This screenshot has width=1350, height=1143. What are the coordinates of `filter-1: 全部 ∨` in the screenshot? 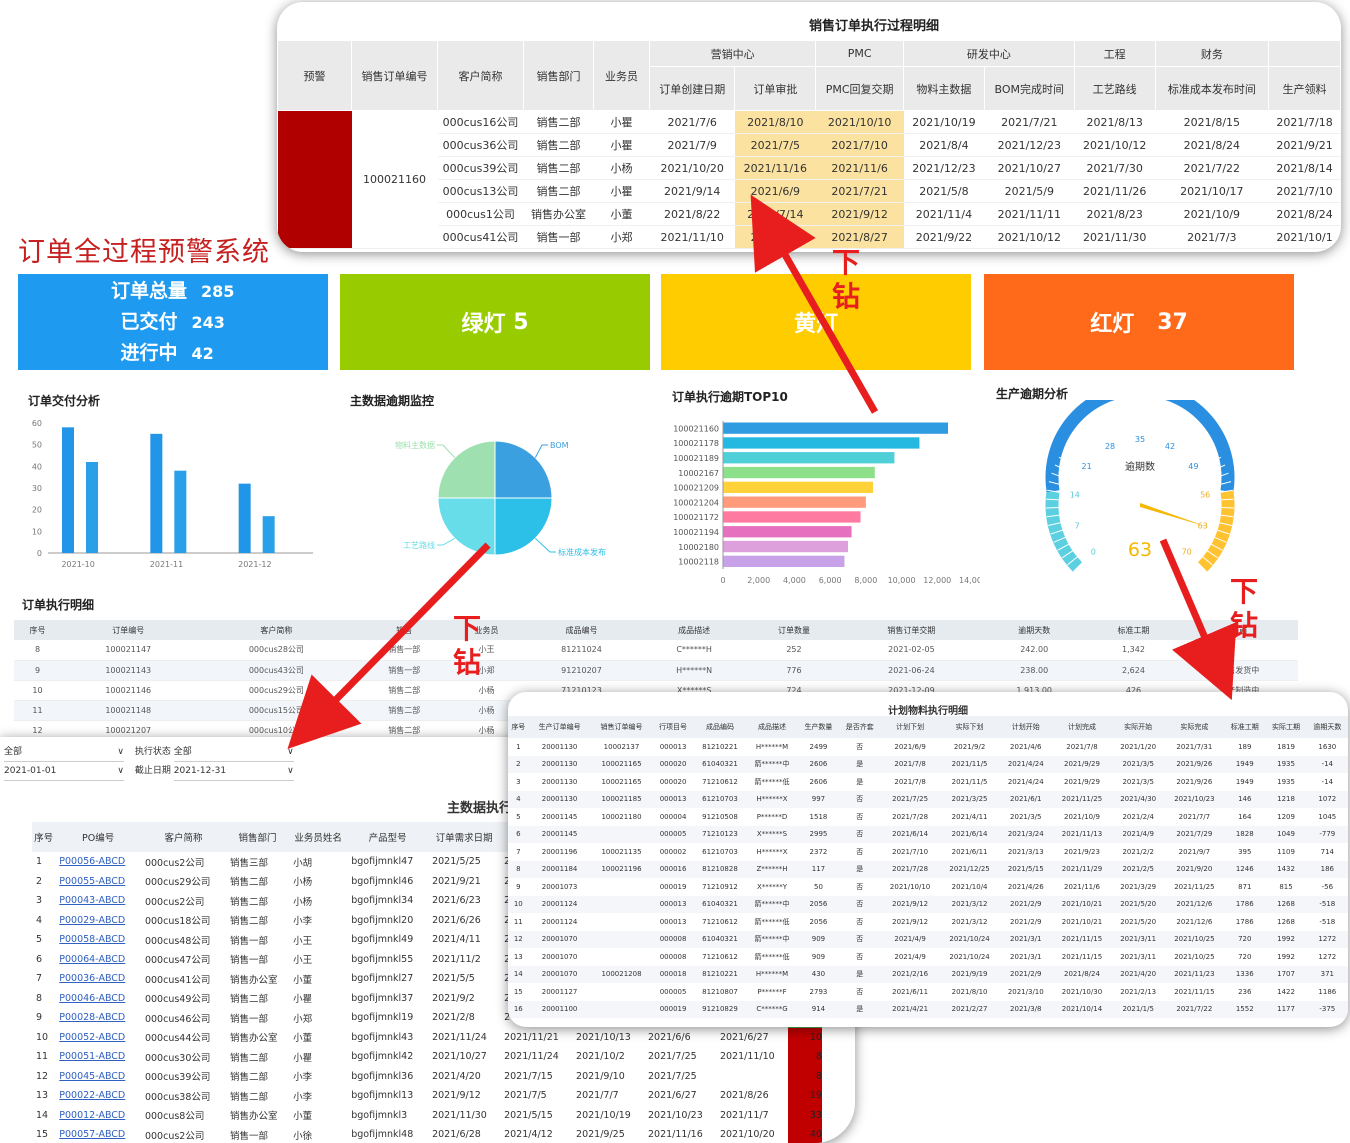 It's located at (64, 752).